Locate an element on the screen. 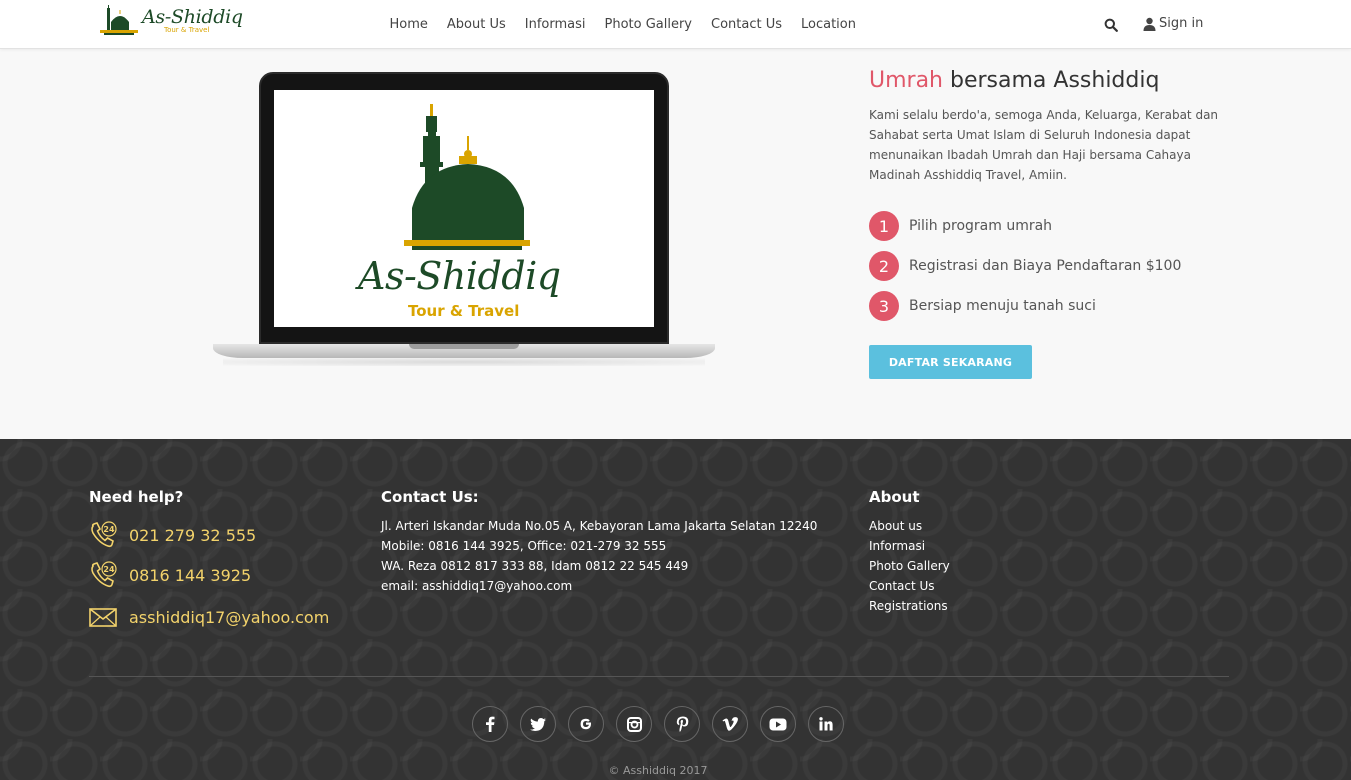 The width and height of the screenshot is (1351, 780). about-title: About is located at coordinates (894, 497).